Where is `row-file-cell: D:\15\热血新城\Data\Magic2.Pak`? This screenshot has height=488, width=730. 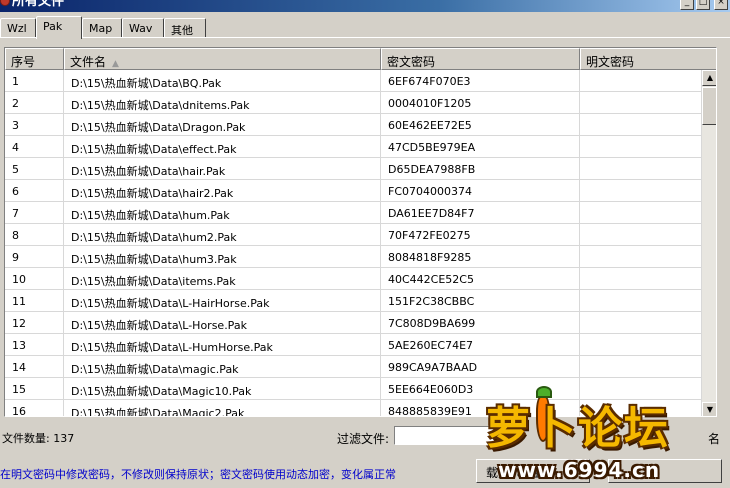 row-file-cell: D:\15\热血新城\Data\Magic2.Pak is located at coordinates (222, 408).